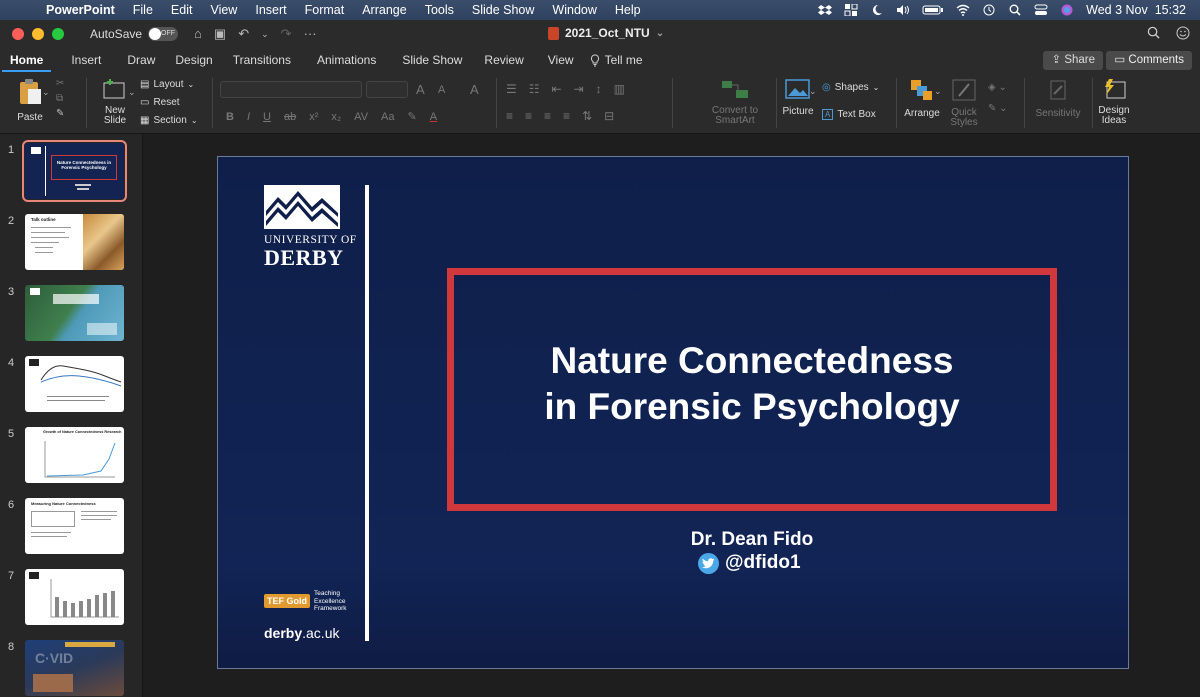 The image size is (1200, 697). Describe the element at coordinates (387, 89) in the screenshot. I see `font-size-field` at that location.